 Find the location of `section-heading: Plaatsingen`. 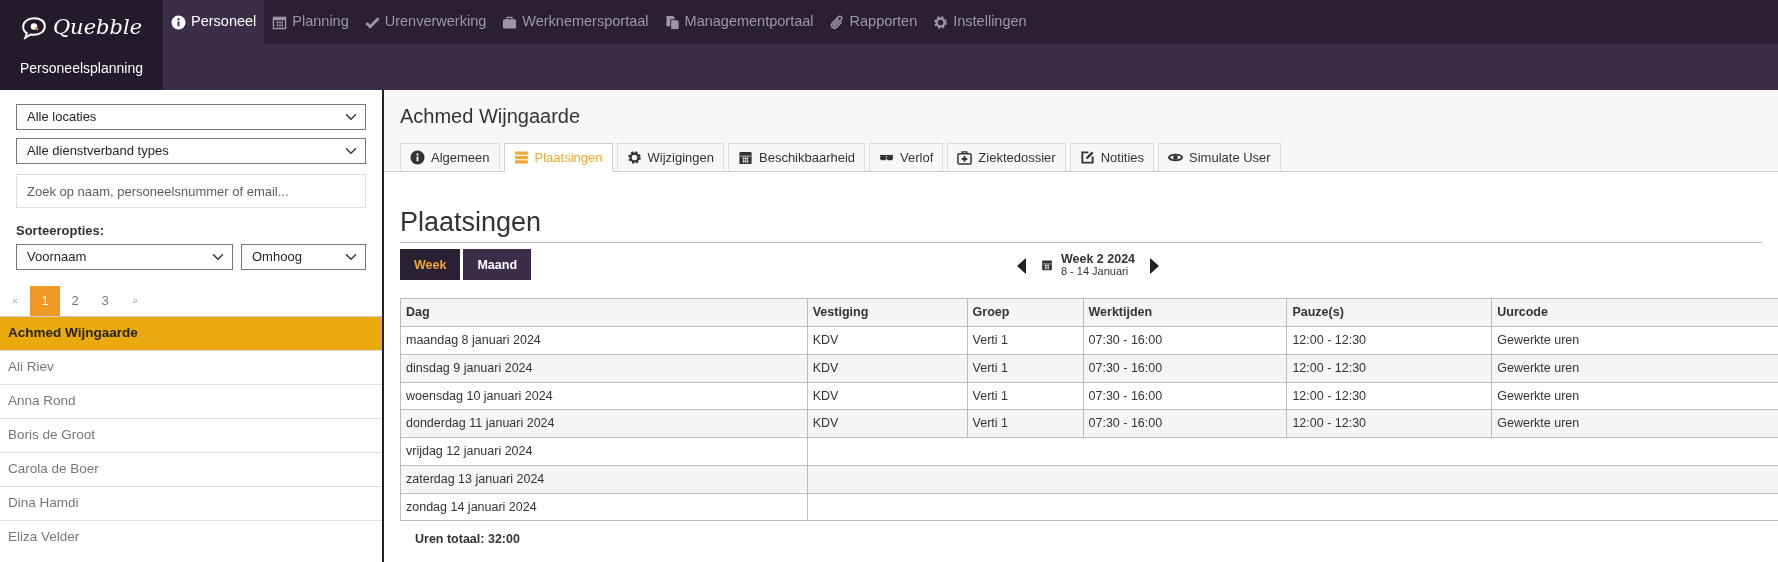

section-heading: Plaatsingen is located at coordinates (1081, 225).